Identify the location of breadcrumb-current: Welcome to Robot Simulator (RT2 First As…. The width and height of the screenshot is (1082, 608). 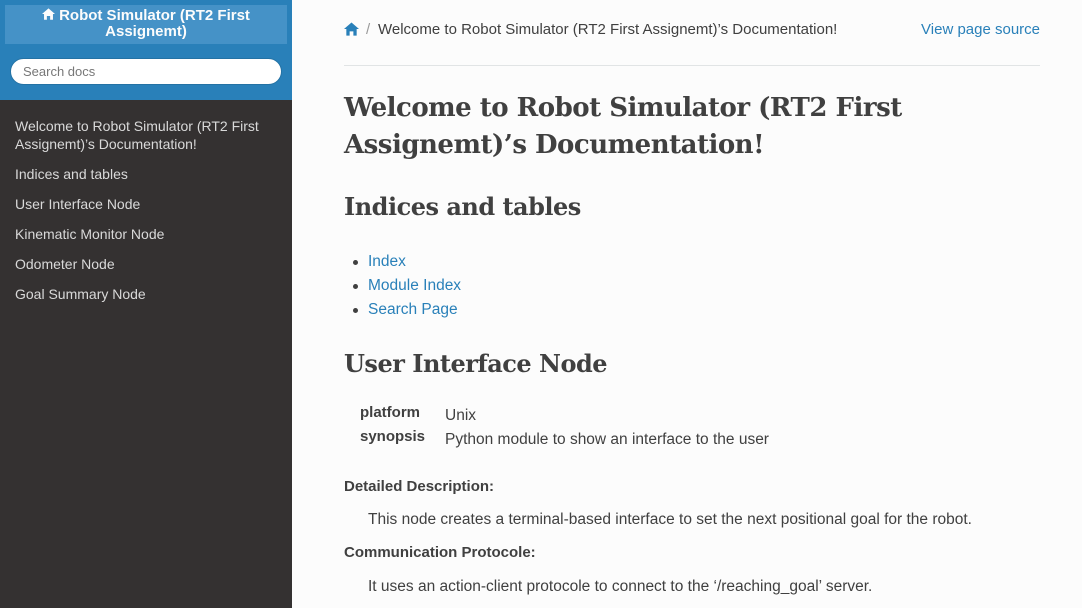
(608, 29).